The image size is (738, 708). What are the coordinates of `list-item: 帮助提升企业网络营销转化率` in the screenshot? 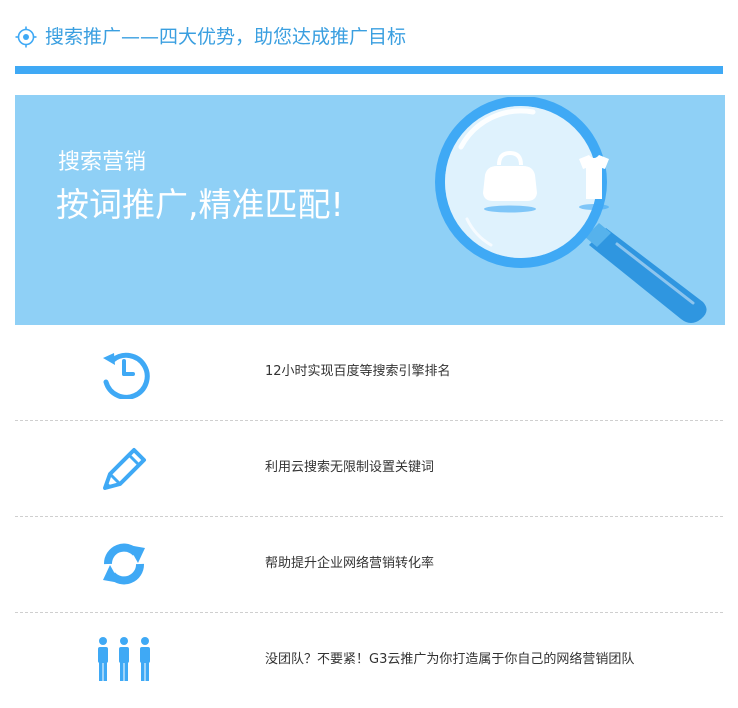 It's located at (369, 565).